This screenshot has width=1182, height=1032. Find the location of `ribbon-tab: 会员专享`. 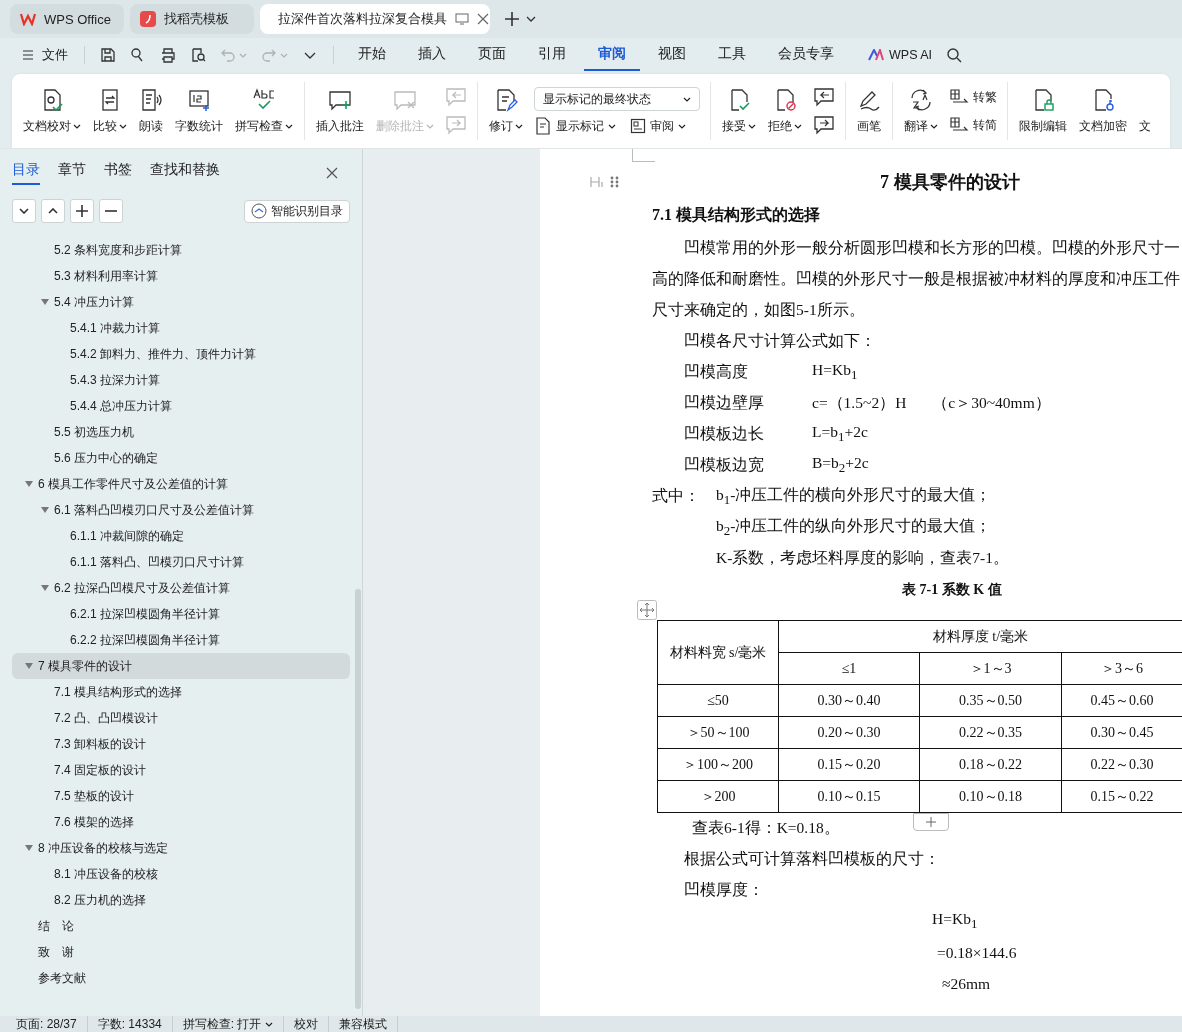

ribbon-tab: 会员专享 is located at coordinates (806, 55).